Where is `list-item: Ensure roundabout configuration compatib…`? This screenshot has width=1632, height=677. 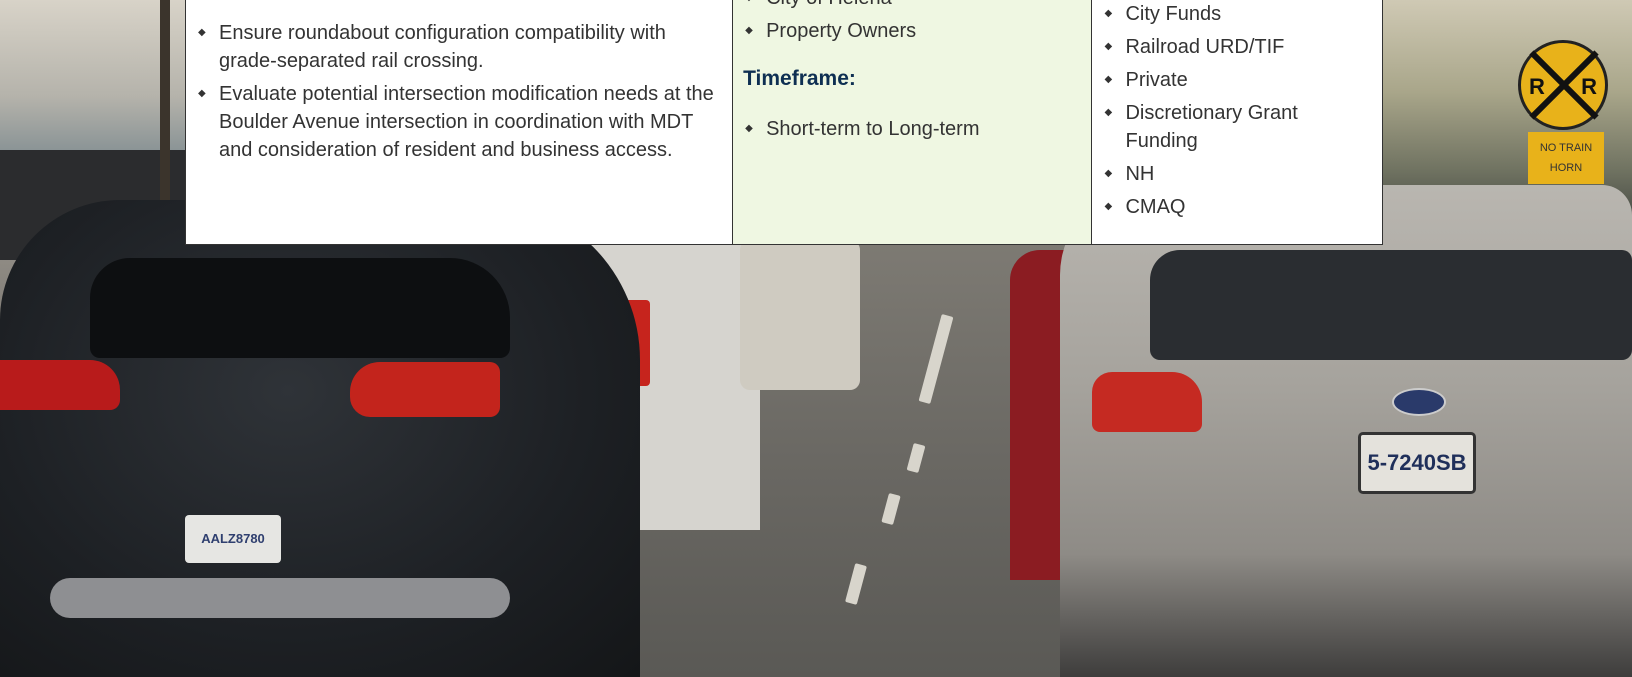
list-item: Ensure roundabout configuration compatib… is located at coordinates (459, 47).